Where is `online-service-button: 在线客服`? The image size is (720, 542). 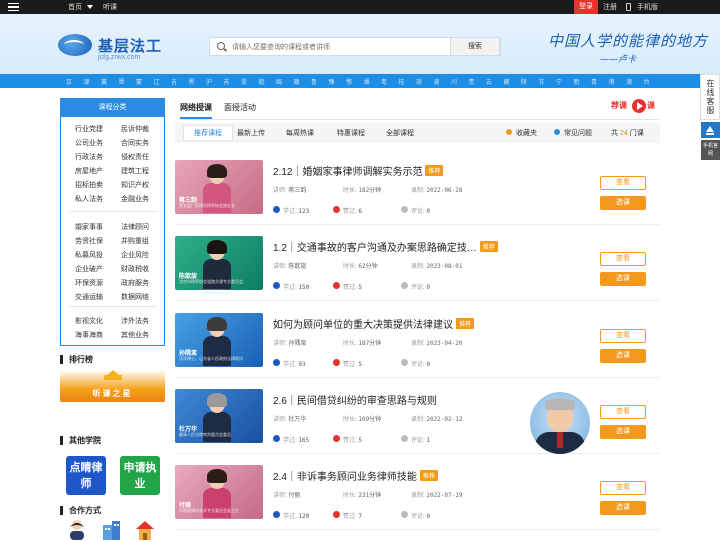 online-service-button: 在线客服 is located at coordinates (710, 97).